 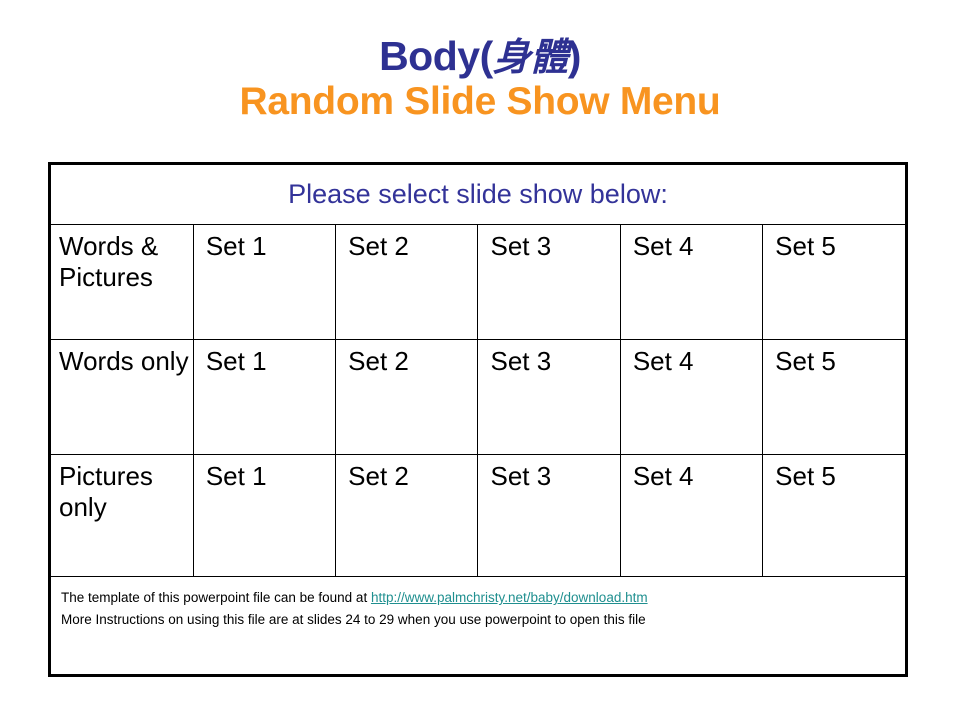 I want to click on link-pictures-only-set-2: Set 2, so click(x=407, y=515).